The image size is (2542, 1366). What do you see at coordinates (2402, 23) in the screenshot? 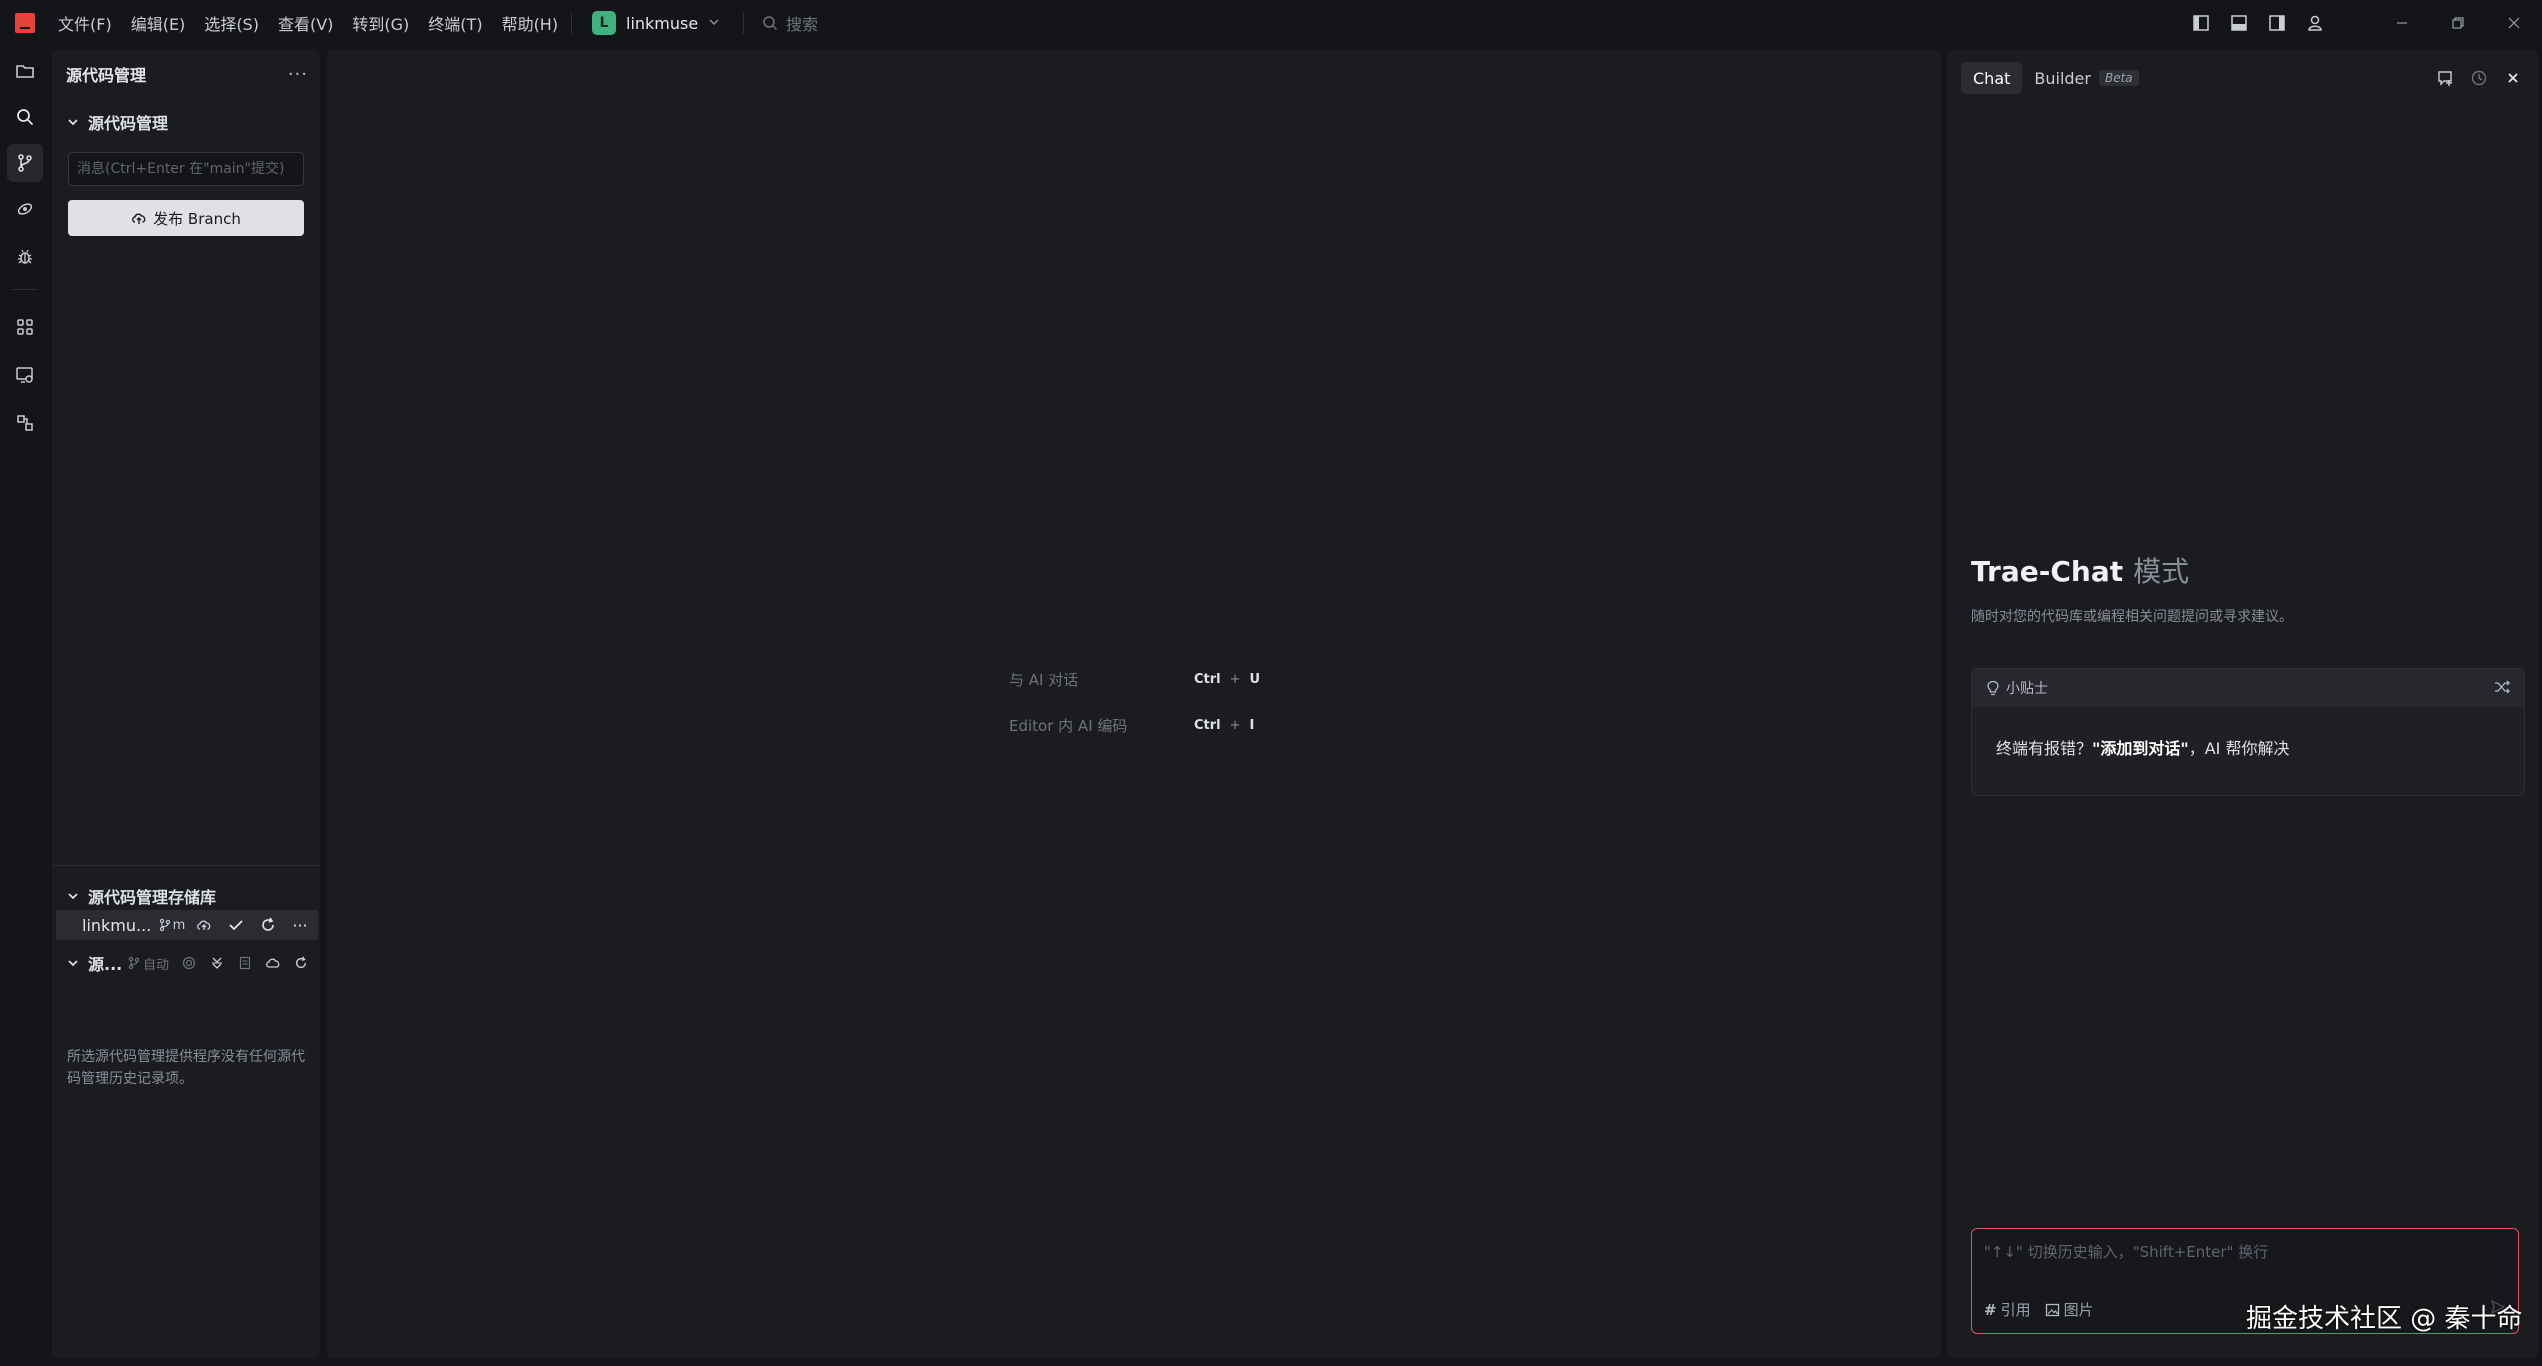
I see `minimize-icon` at bounding box center [2402, 23].